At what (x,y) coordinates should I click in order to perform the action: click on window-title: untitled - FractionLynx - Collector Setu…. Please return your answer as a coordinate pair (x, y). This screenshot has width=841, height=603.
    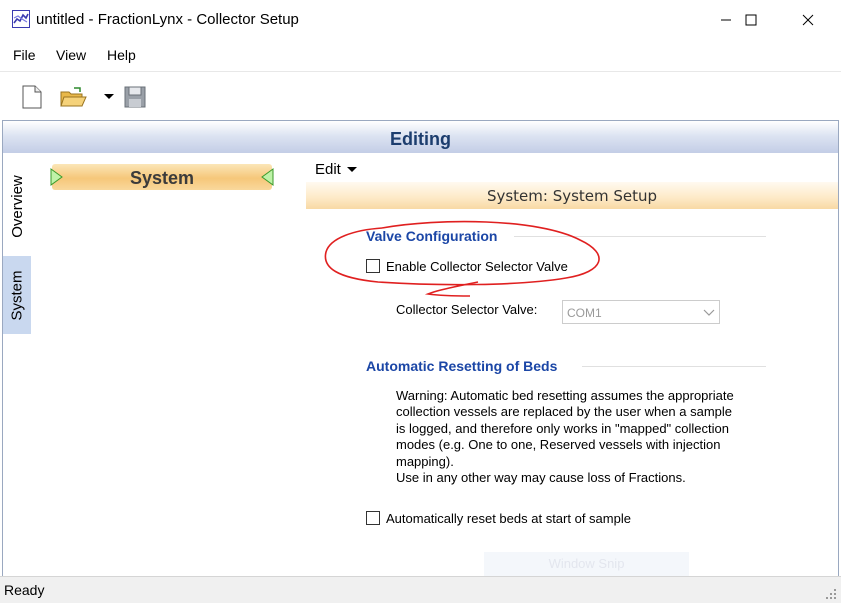
    Looking at the image, I should click on (167, 19).